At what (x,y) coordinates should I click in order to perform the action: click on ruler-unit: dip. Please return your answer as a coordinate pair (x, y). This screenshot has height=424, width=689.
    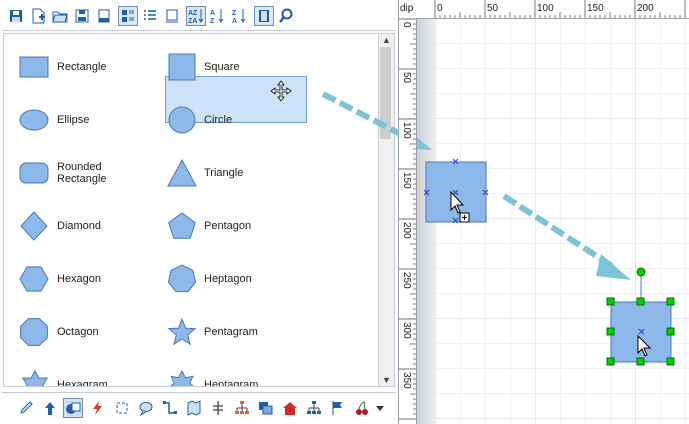
    Looking at the image, I should click on (407, 8).